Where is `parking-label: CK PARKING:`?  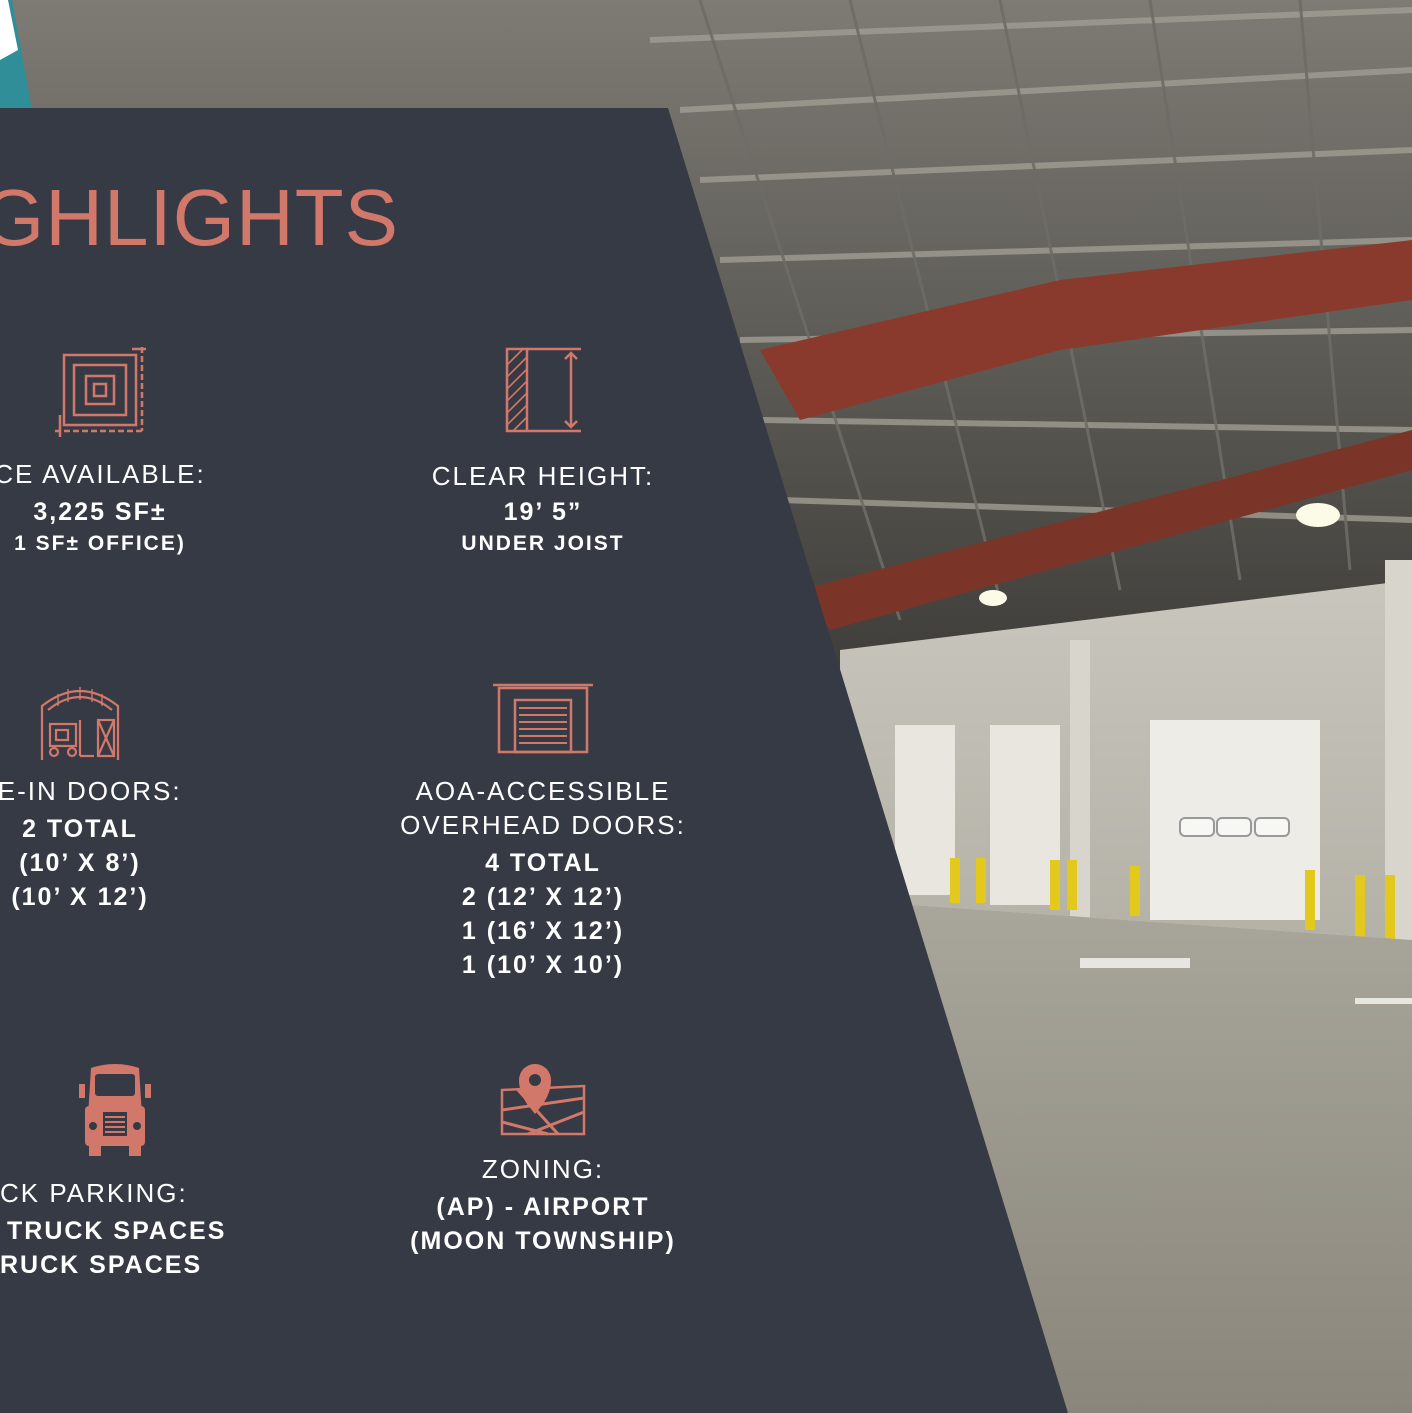 parking-label: CK PARKING: is located at coordinates (94, 1193).